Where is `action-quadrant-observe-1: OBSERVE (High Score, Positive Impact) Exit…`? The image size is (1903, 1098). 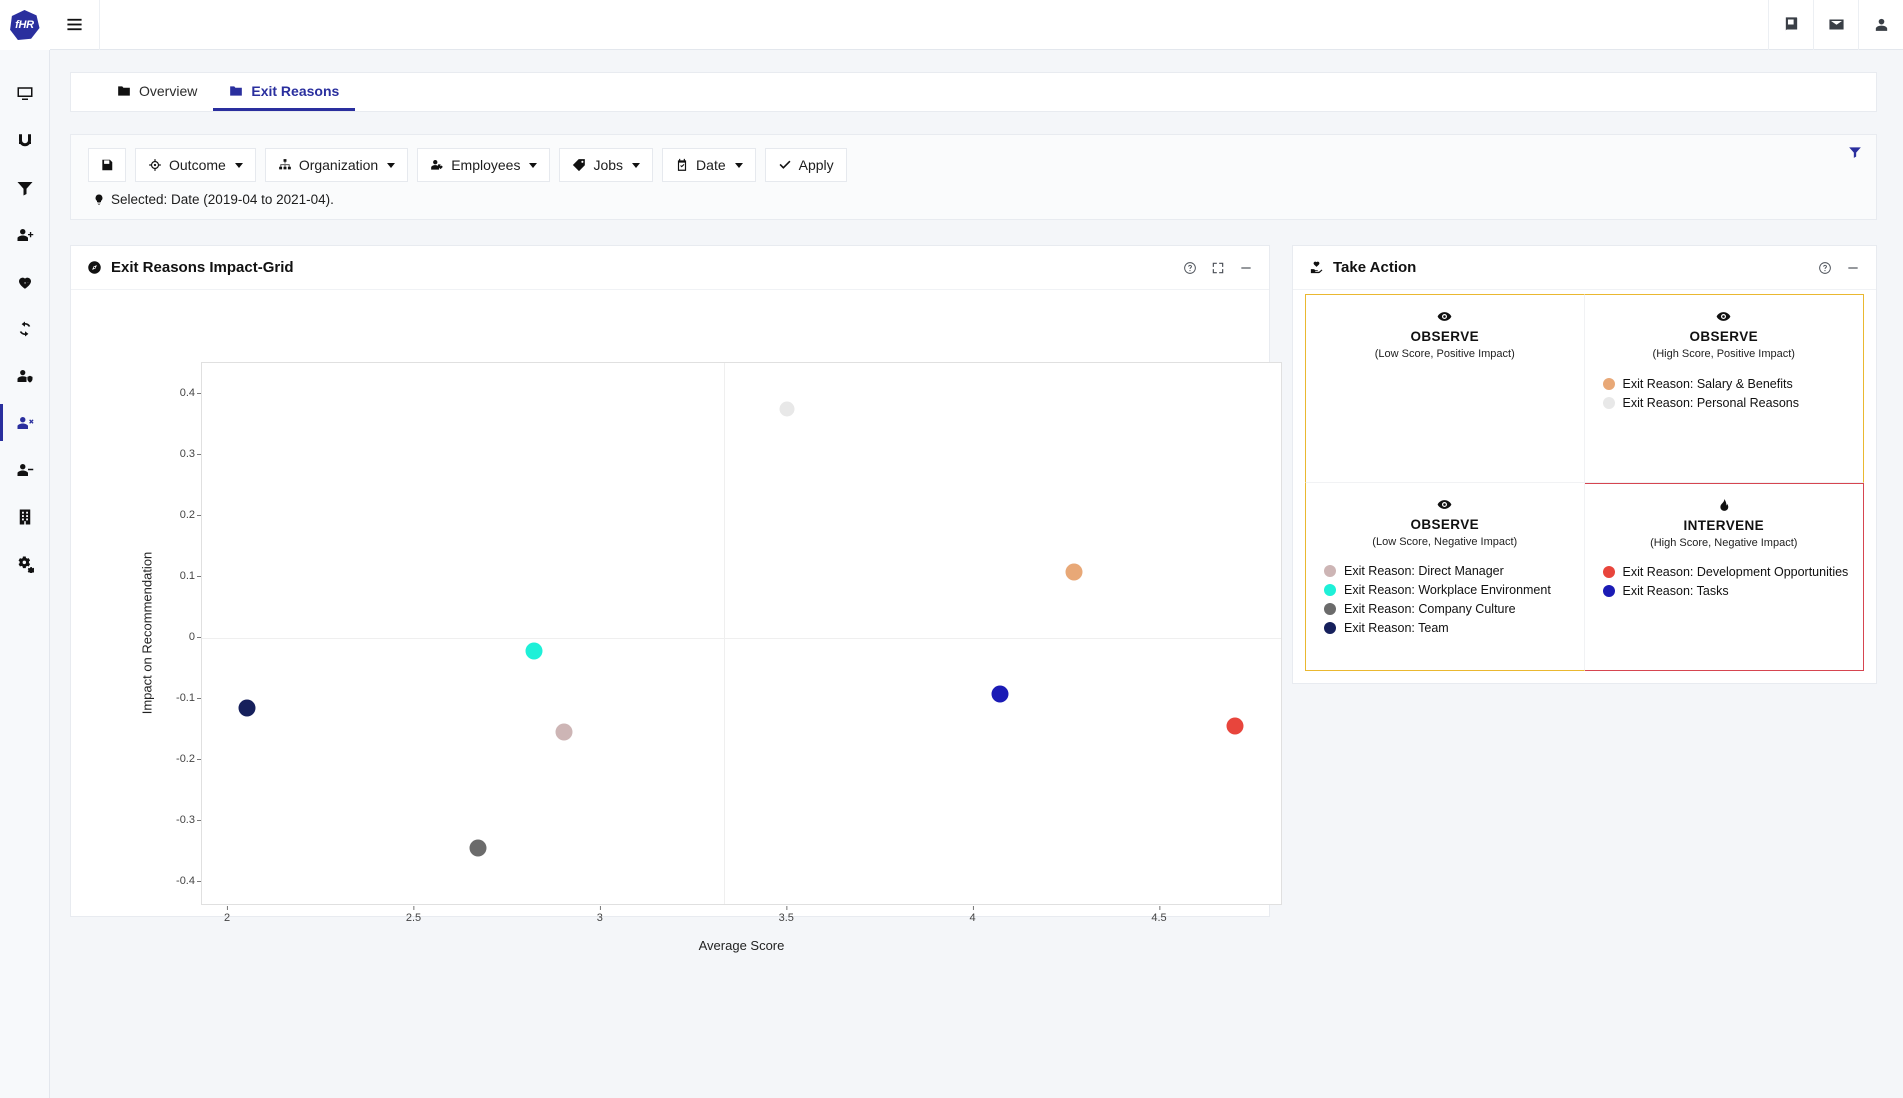 action-quadrant-observe-1: OBSERVE (High Score, Positive Impact) Exit… is located at coordinates (1724, 388).